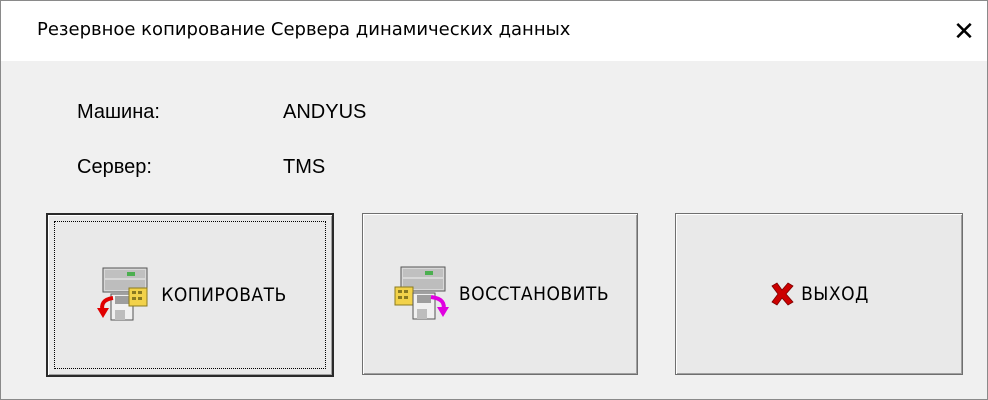 Image resolution: width=988 pixels, height=400 pixels. What do you see at coordinates (421, 293) in the screenshot?
I see `server-restore-icon` at bounding box center [421, 293].